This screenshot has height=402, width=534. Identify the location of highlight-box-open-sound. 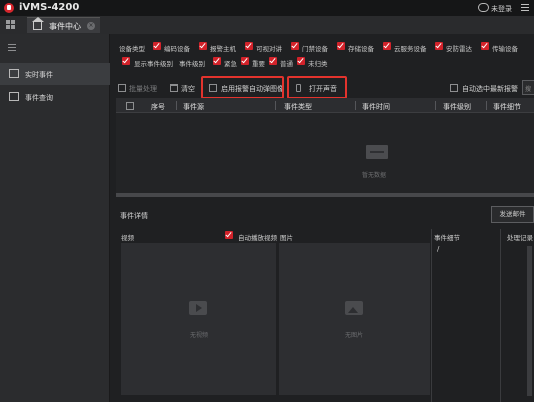
(317, 87).